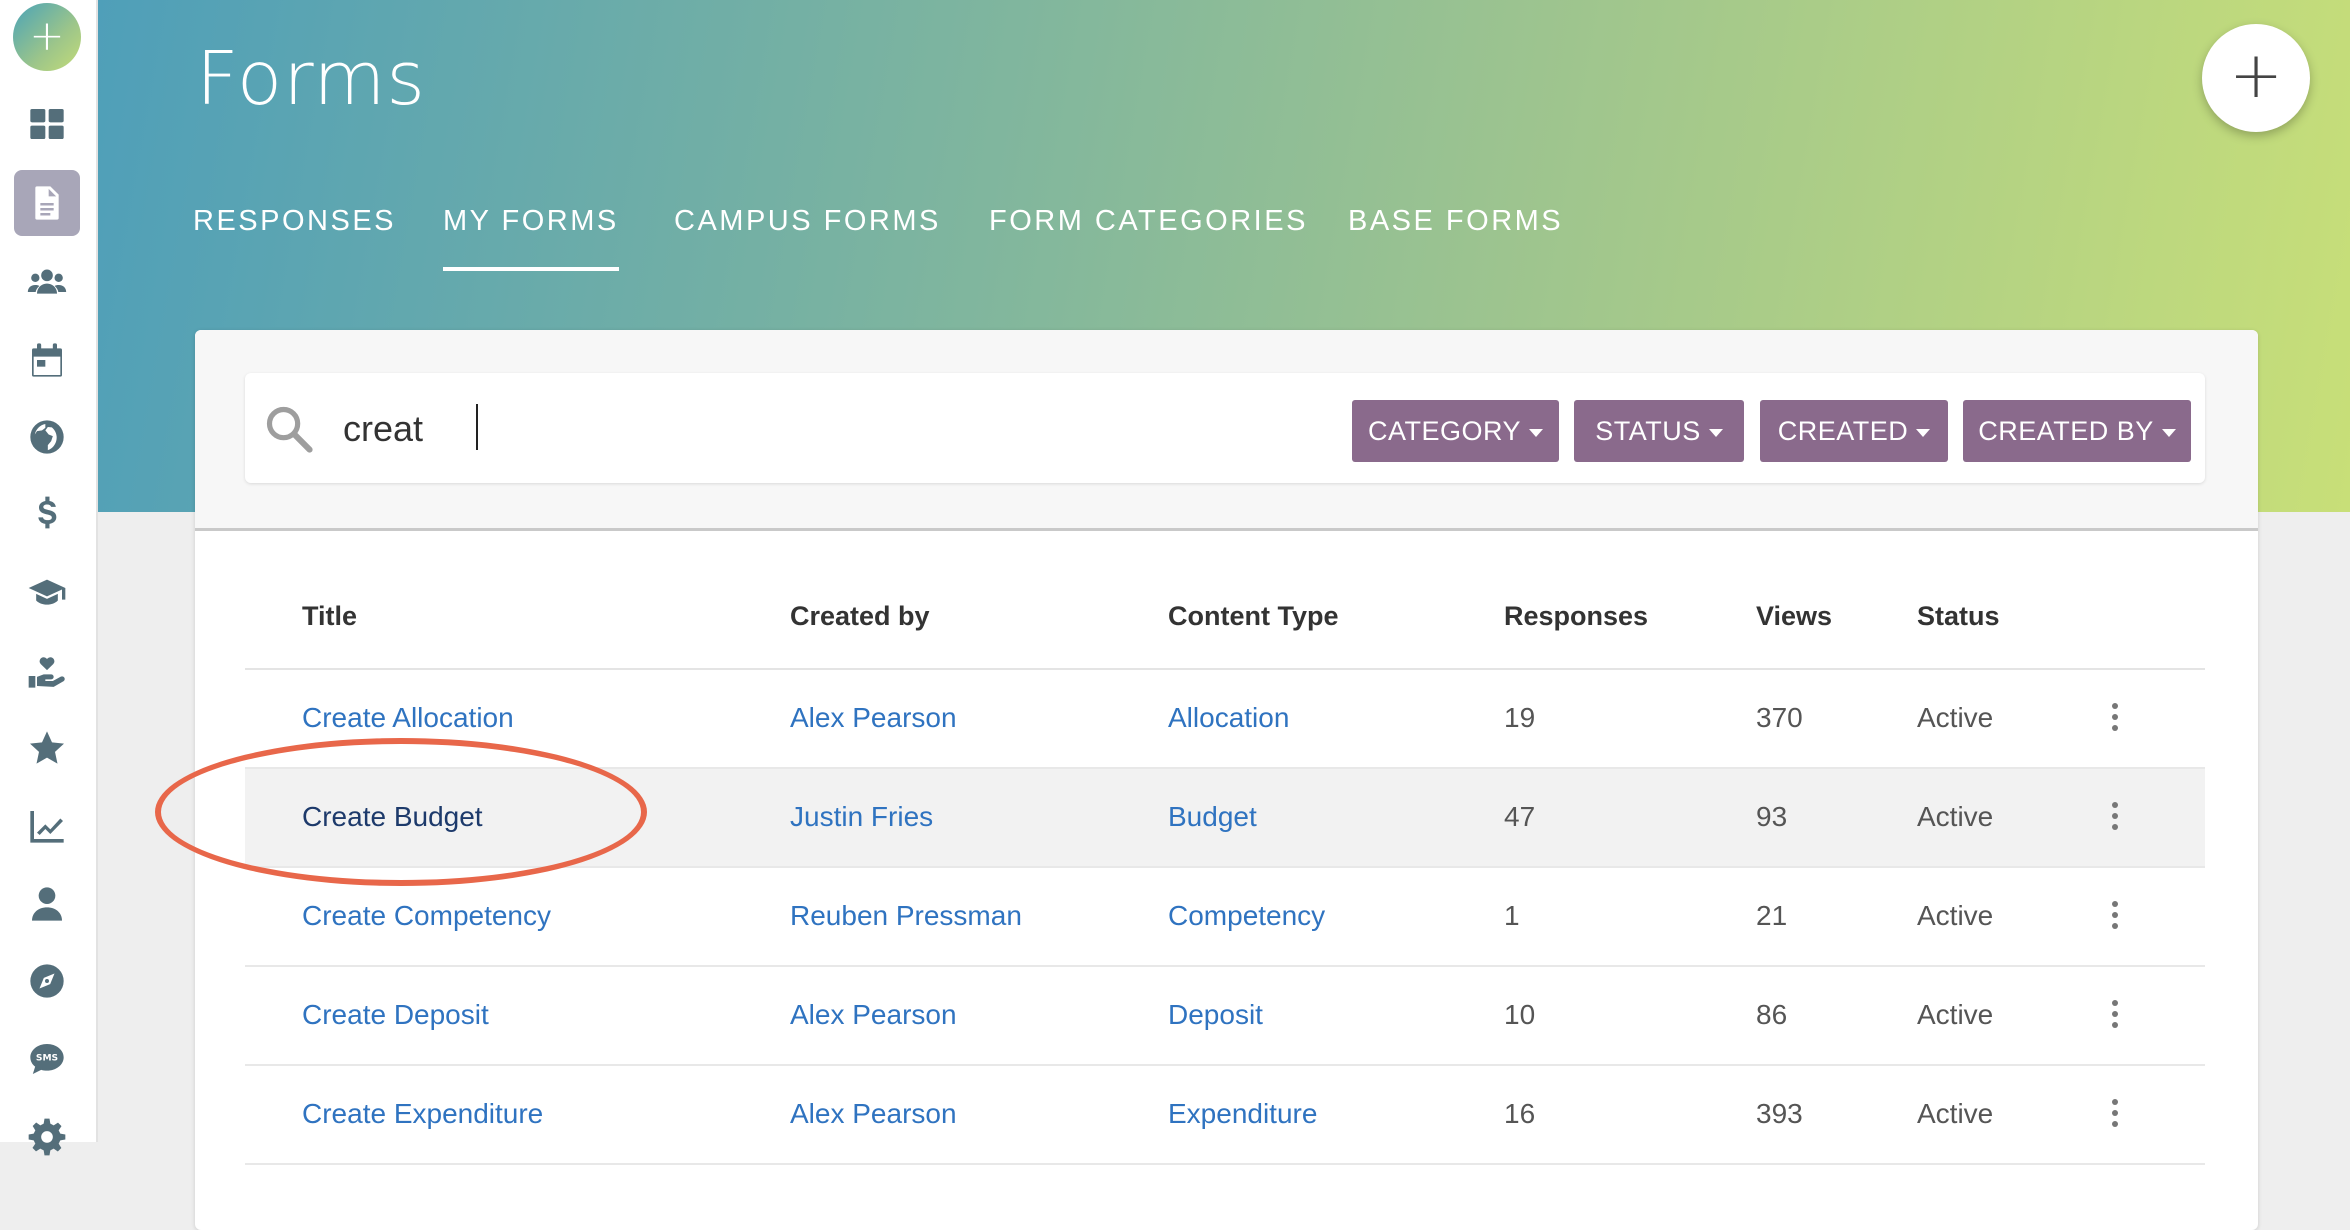 The height and width of the screenshot is (1230, 2350). I want to click on sidebar-item-groups, so click(47, 282).